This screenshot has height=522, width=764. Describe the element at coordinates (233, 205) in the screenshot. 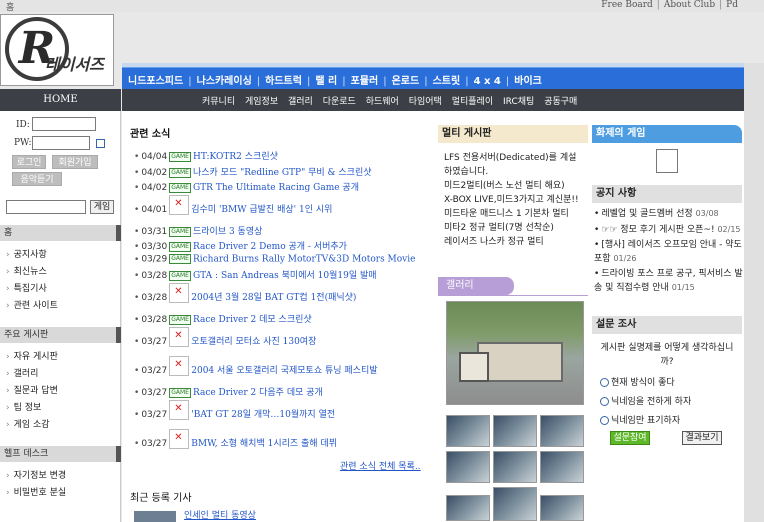

I see `news-item: •04/01김수미 'BMW 급발진 배상' 1인 시위` at that location.